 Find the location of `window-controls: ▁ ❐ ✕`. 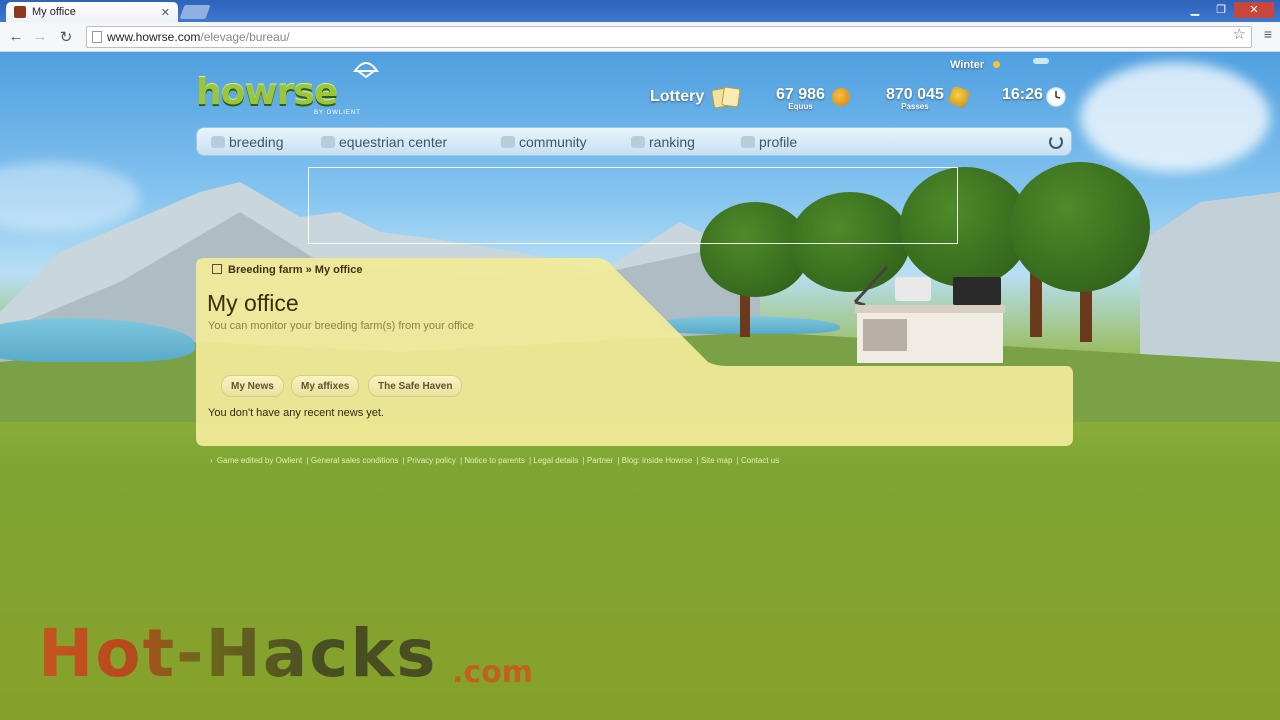

window-controls: ▁ ❐ ✕ is located at coordinates (1228, 10).